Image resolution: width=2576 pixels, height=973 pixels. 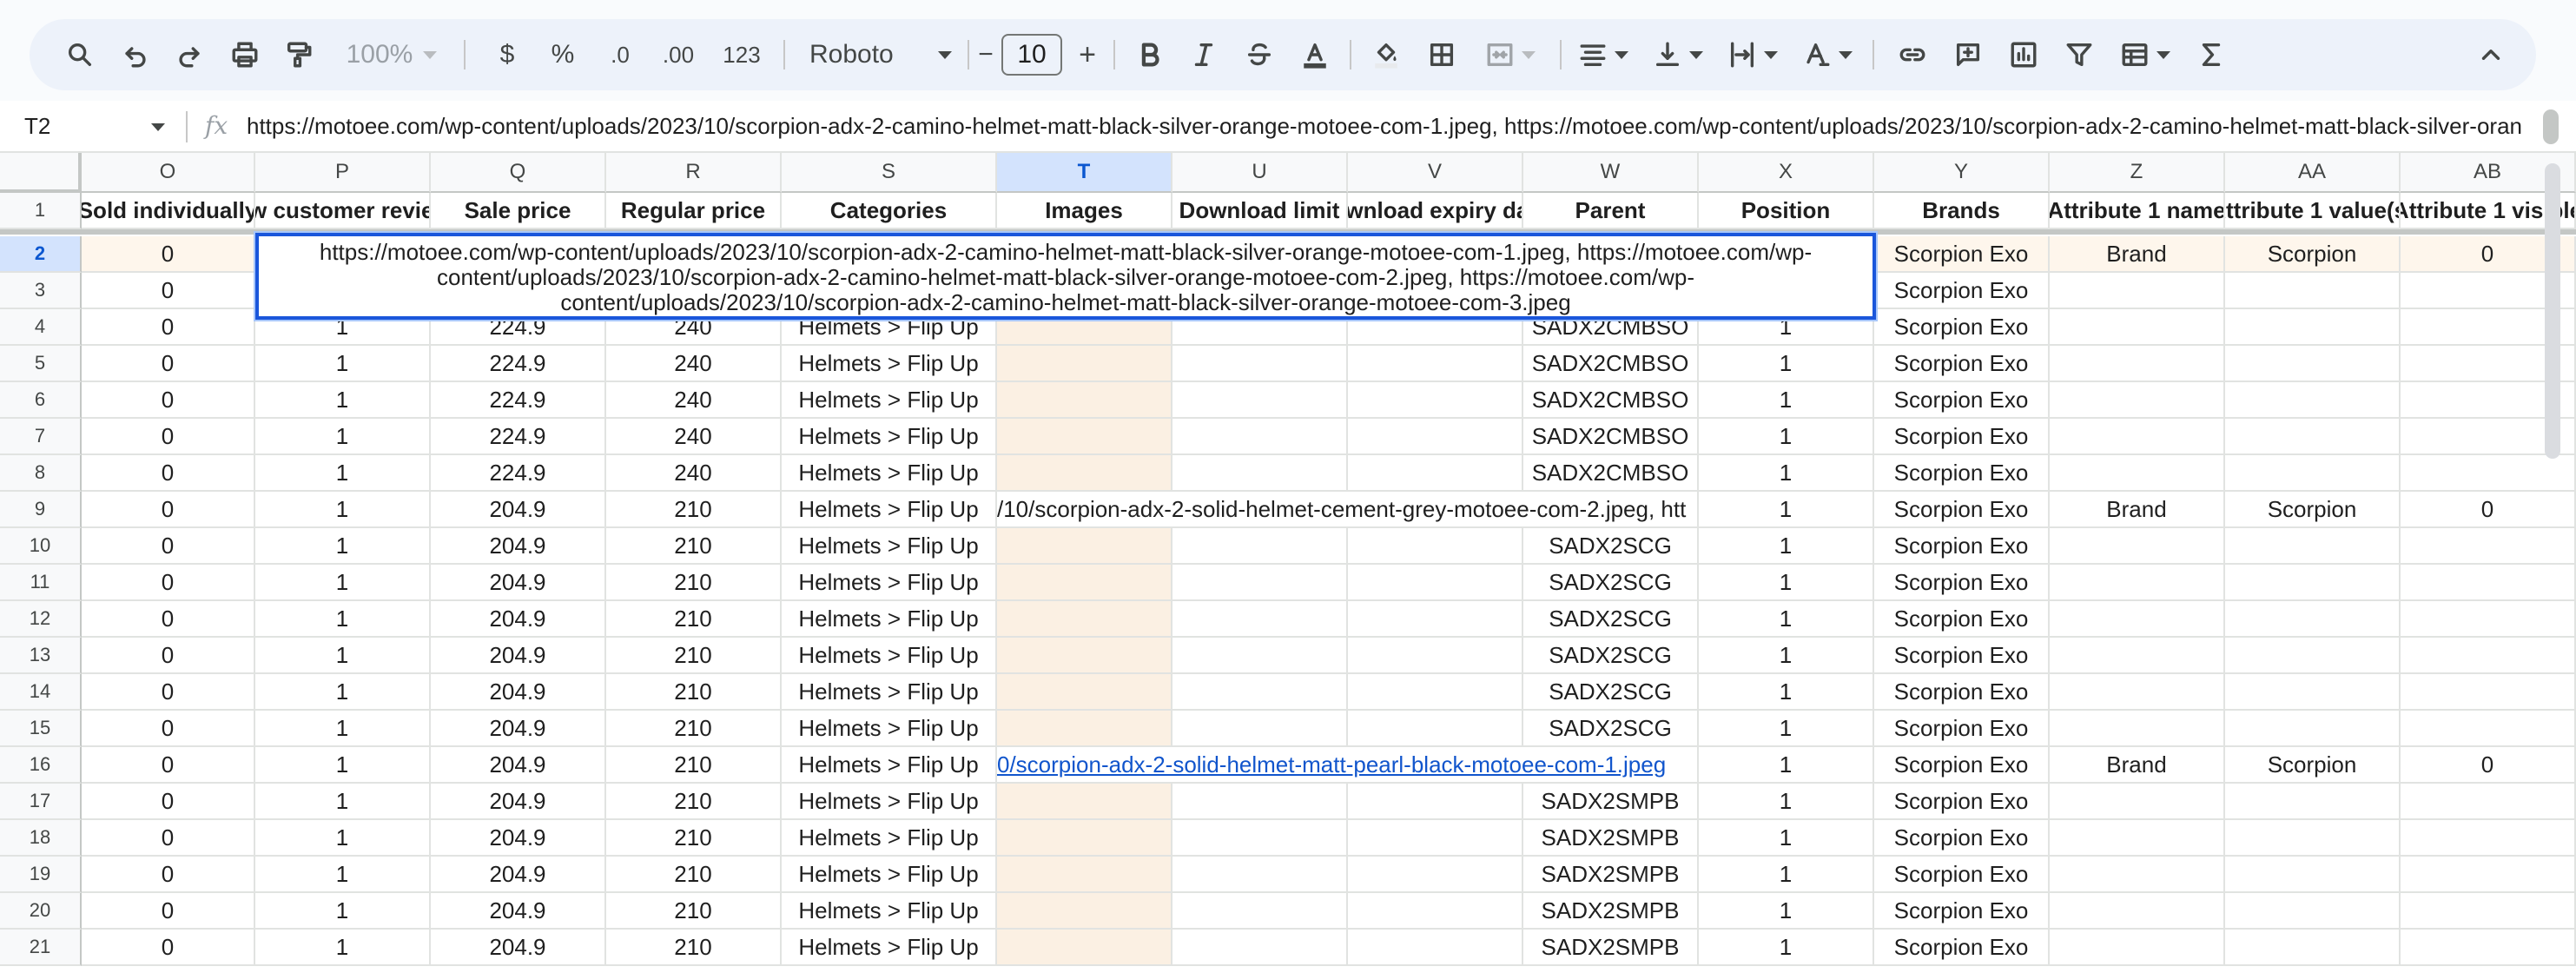 I want to click on more-formats-button: 123, so click(x=742, y=54).